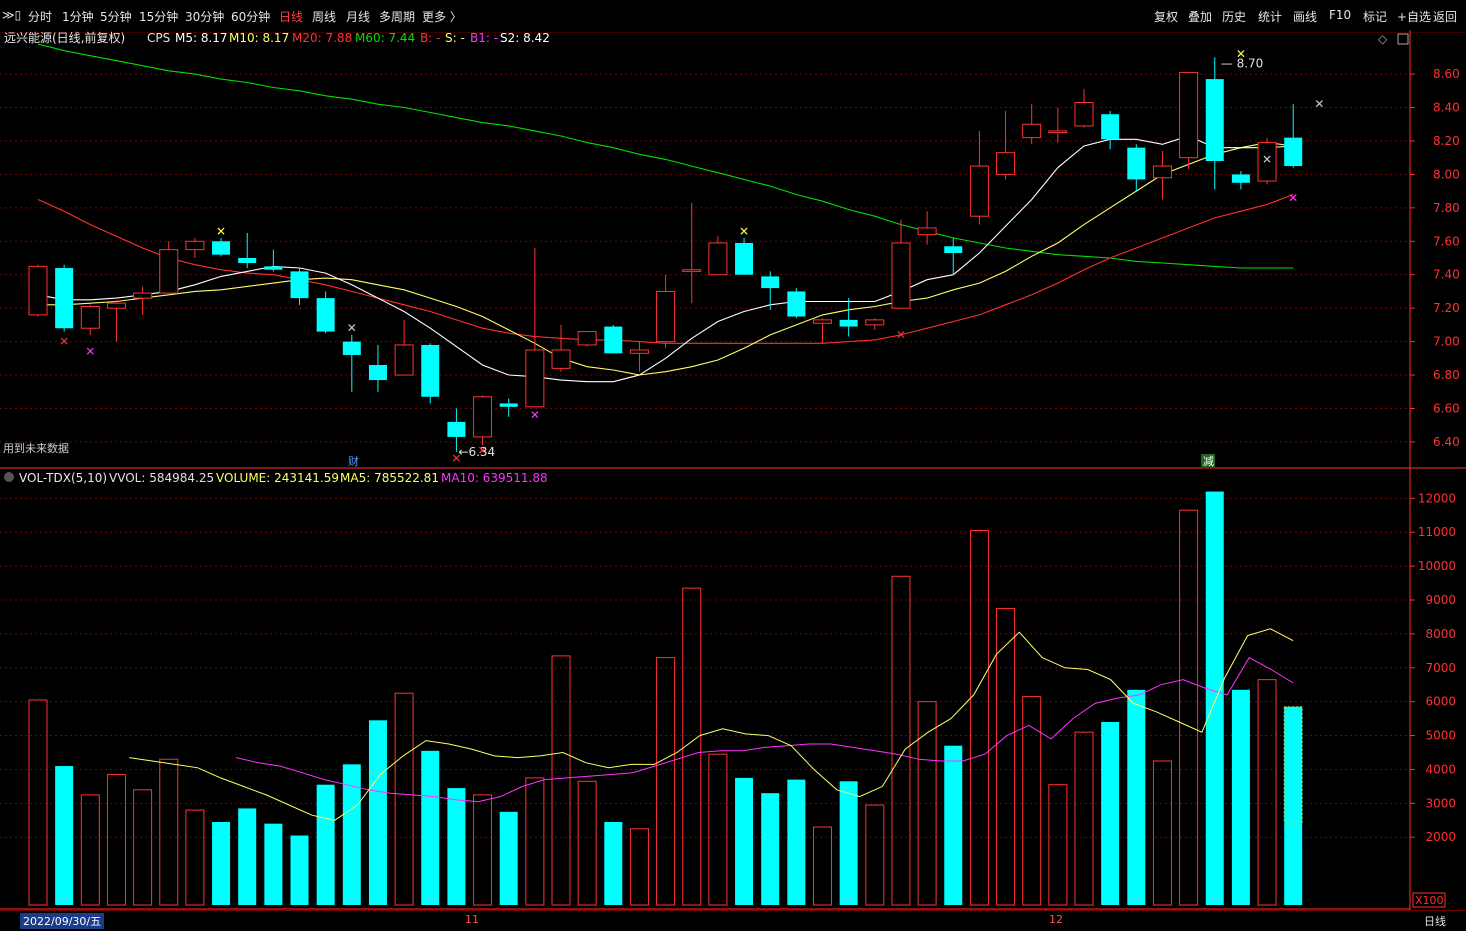 The image size is (1466, 931). Describe the element at coordinates (1200, 16) in the screenshot. I see `toolbar-button-1: 叠加` at that location.